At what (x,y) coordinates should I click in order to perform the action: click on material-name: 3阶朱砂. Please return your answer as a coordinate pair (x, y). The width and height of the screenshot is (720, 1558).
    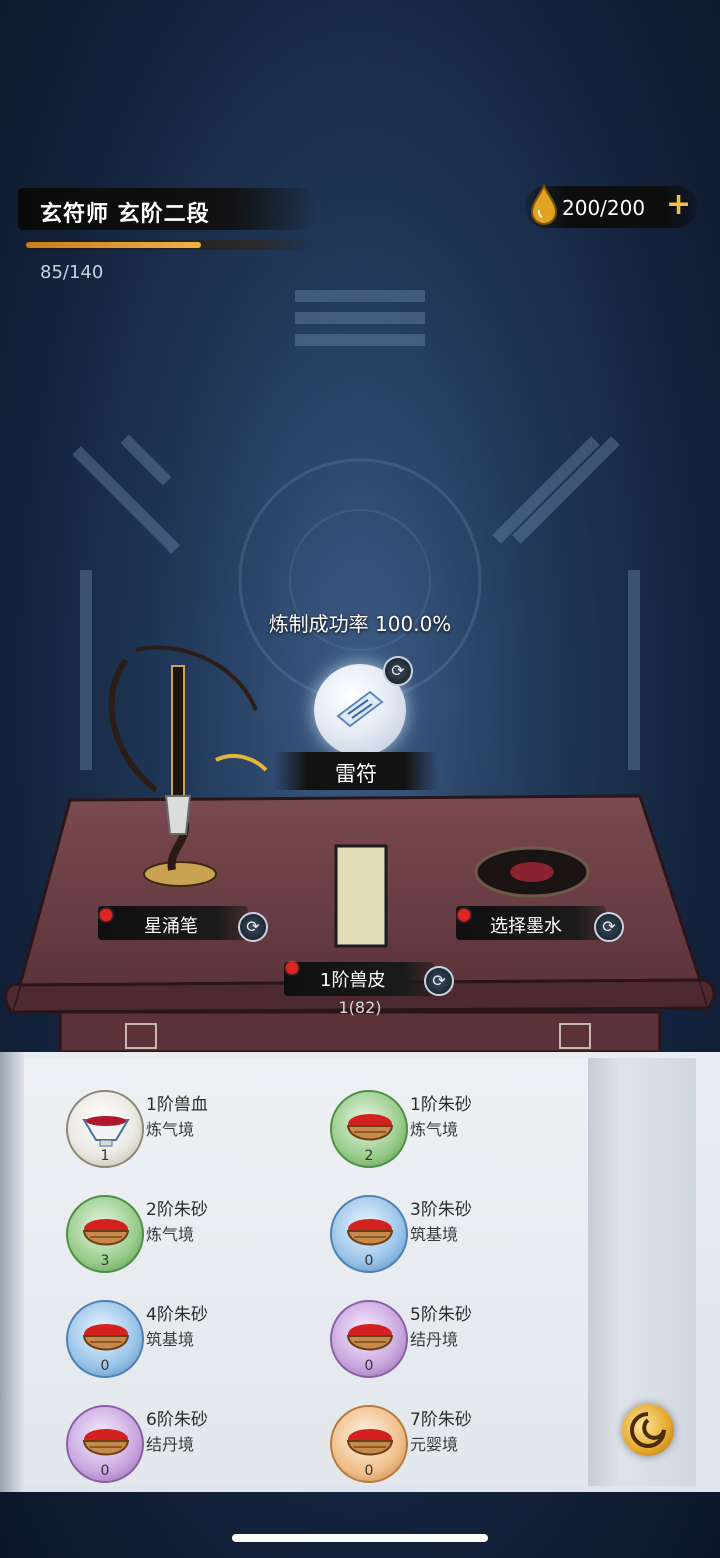
    Looking at the image, I should click on (441, 1210).